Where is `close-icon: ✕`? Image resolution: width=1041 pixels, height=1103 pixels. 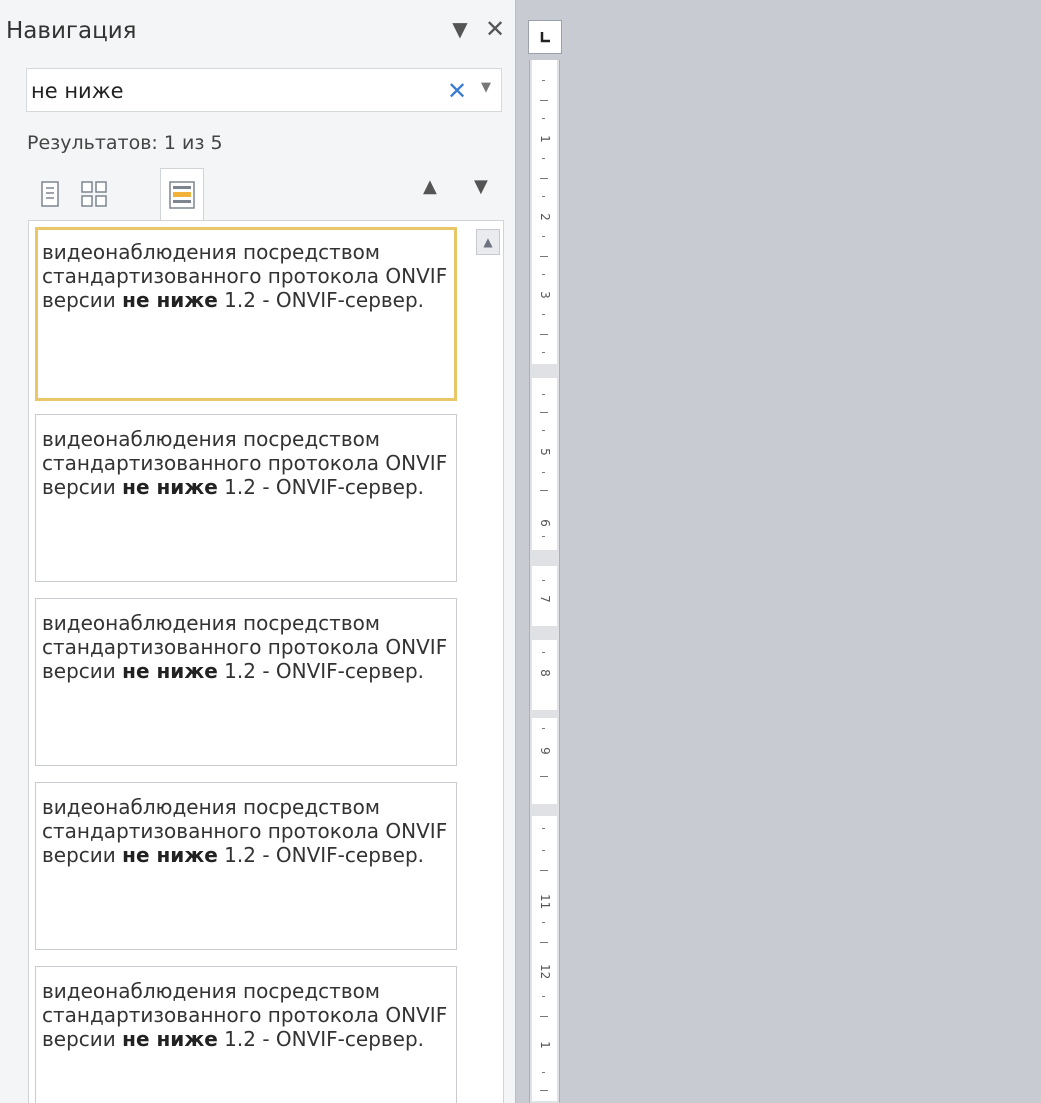
close-icon: ✕ is located at coordinates (495, 29).